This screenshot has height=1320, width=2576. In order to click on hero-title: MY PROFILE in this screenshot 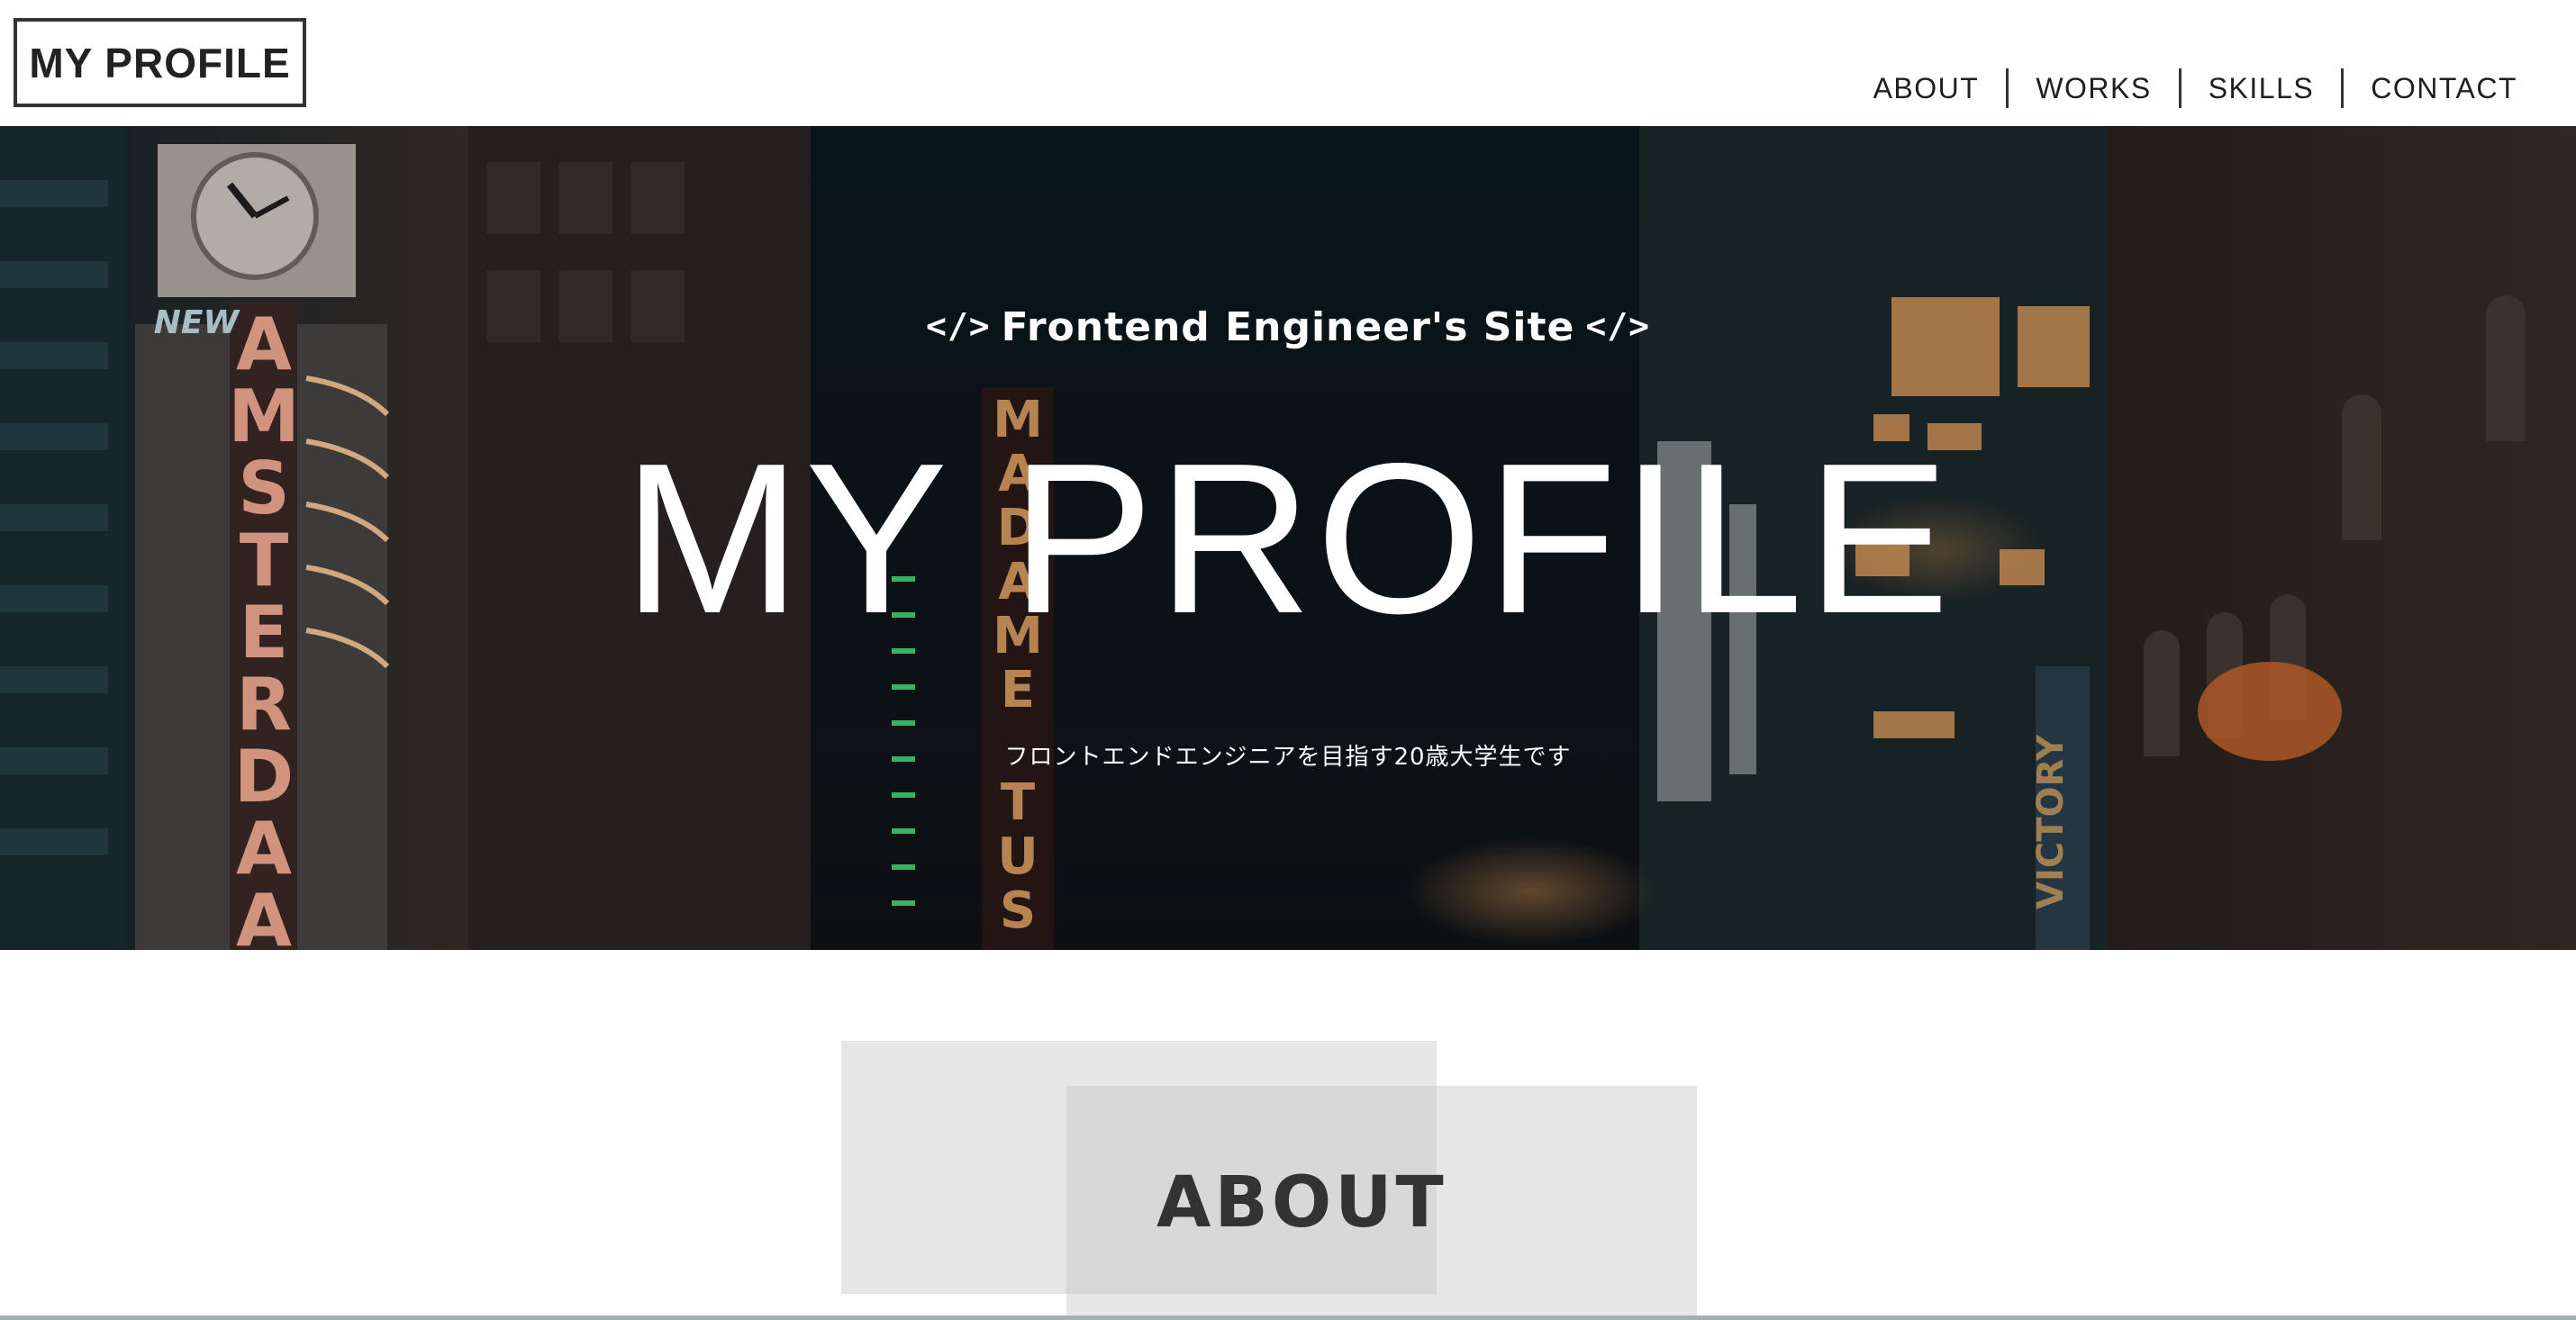, I will do `click(1288, 539)`.